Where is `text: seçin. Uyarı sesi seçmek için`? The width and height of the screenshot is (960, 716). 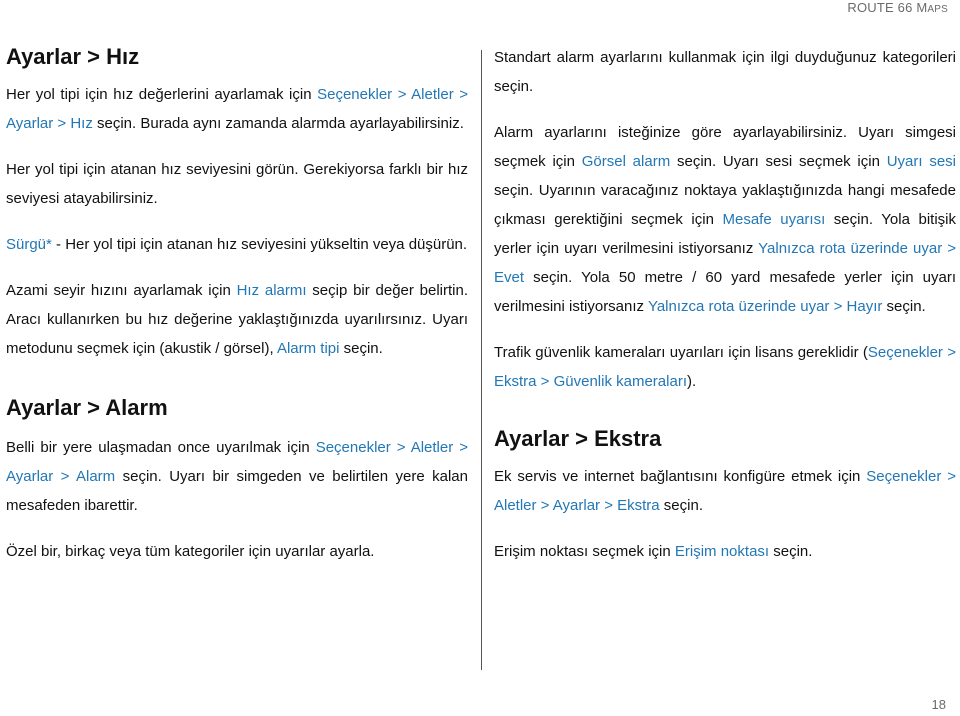 text: seçin. Uyarı sesi seçmek için is located at coordinates (778, 161).